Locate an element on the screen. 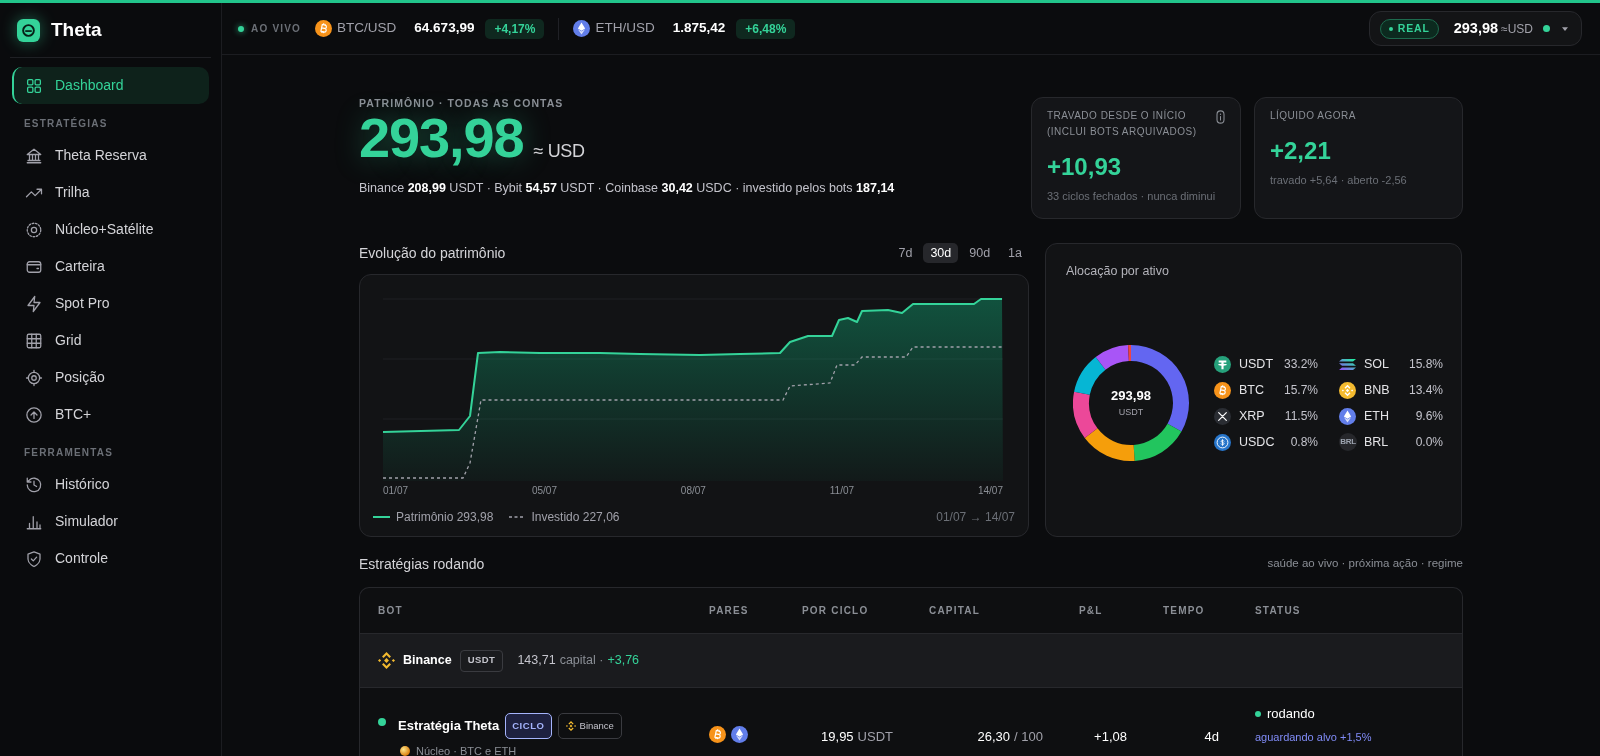  change-badge: +6,48% is located at coordinates (766, 28).